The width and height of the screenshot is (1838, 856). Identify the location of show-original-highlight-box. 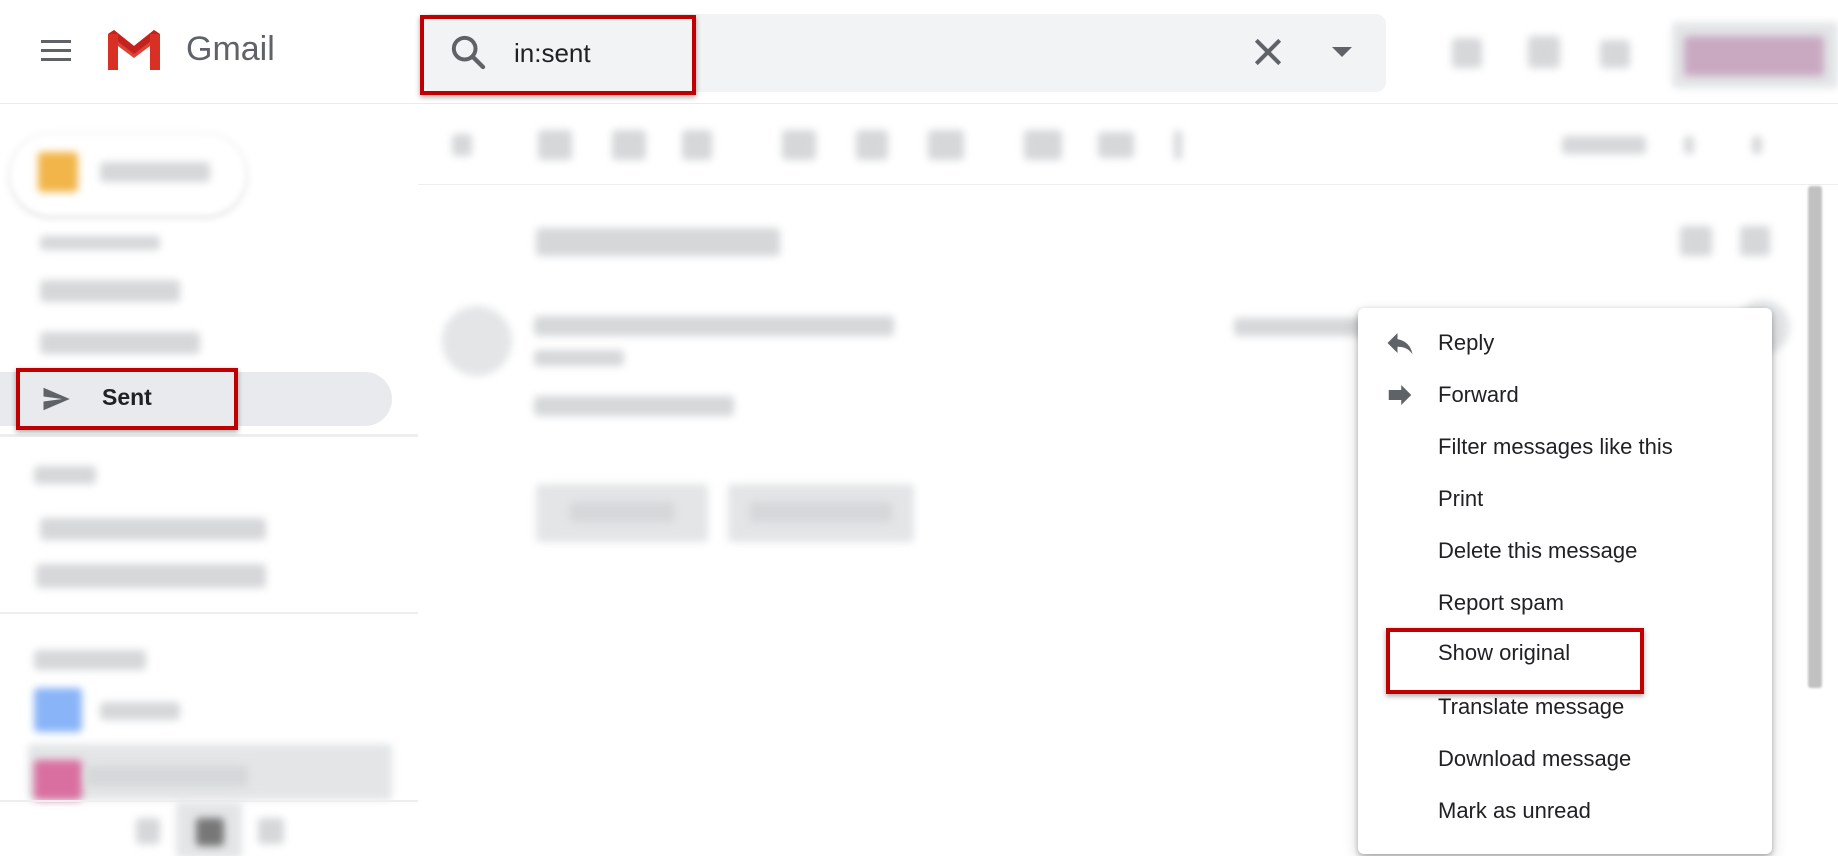
(1515, 661).